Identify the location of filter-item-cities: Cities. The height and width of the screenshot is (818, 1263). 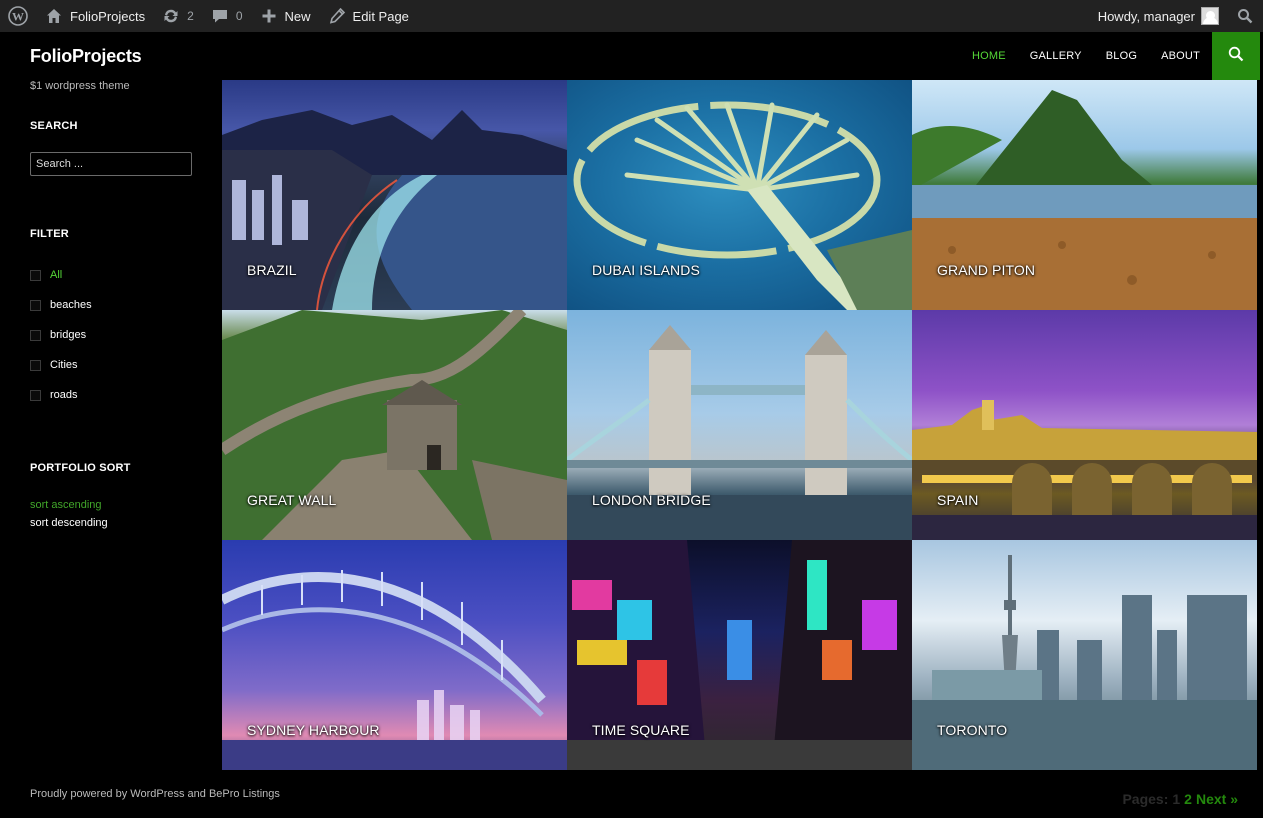
(61, 365).